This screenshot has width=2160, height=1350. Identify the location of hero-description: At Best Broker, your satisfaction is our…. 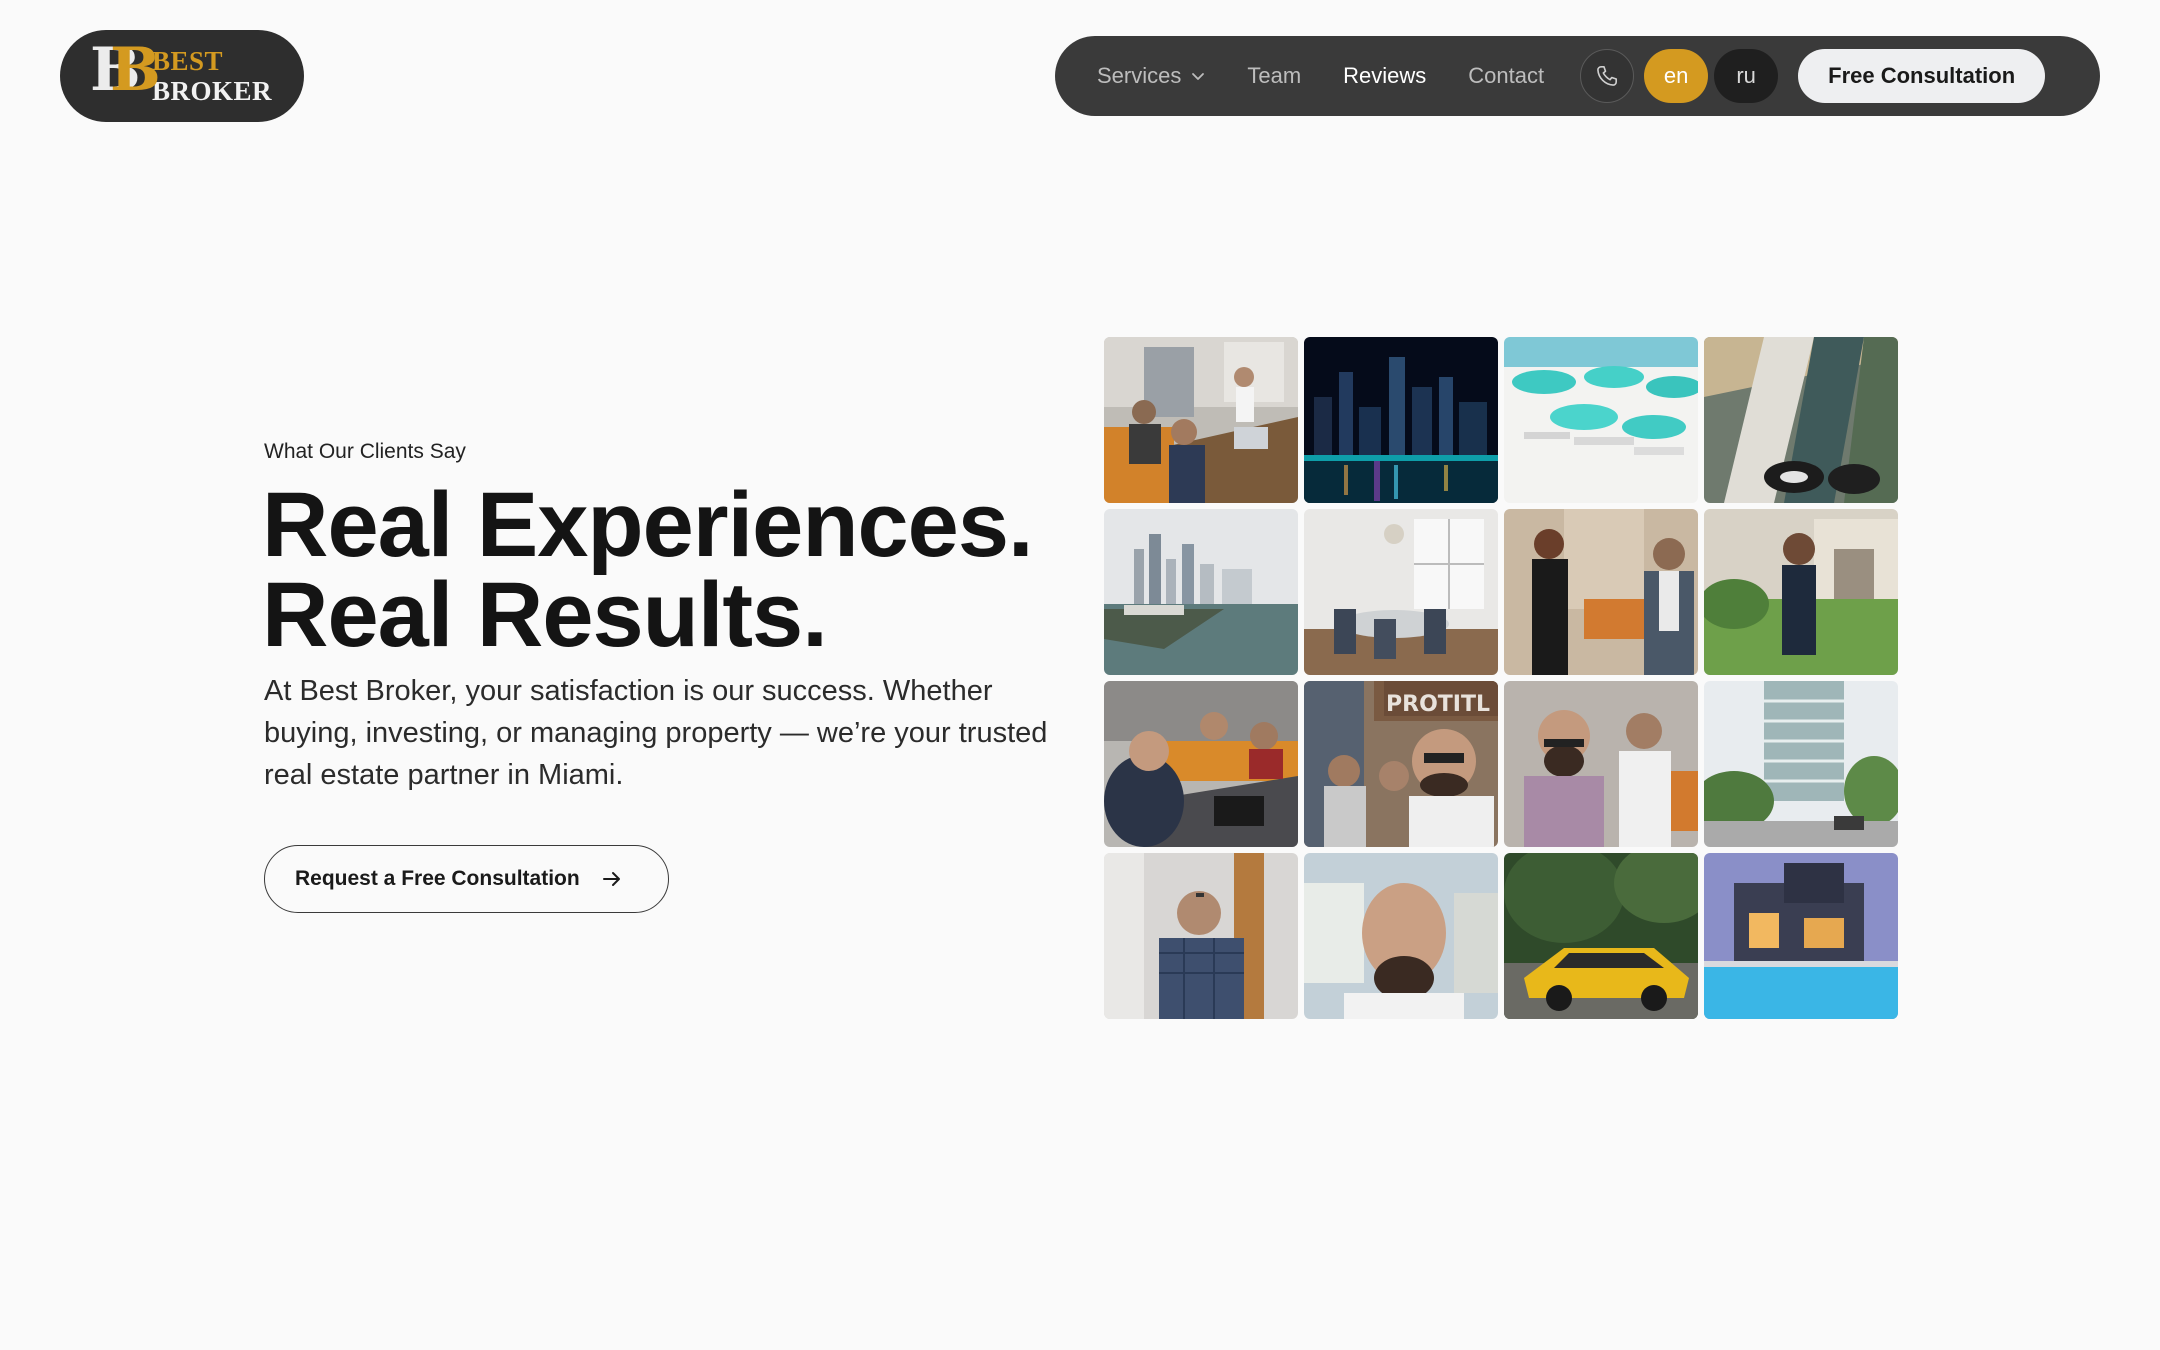
(656, 733).